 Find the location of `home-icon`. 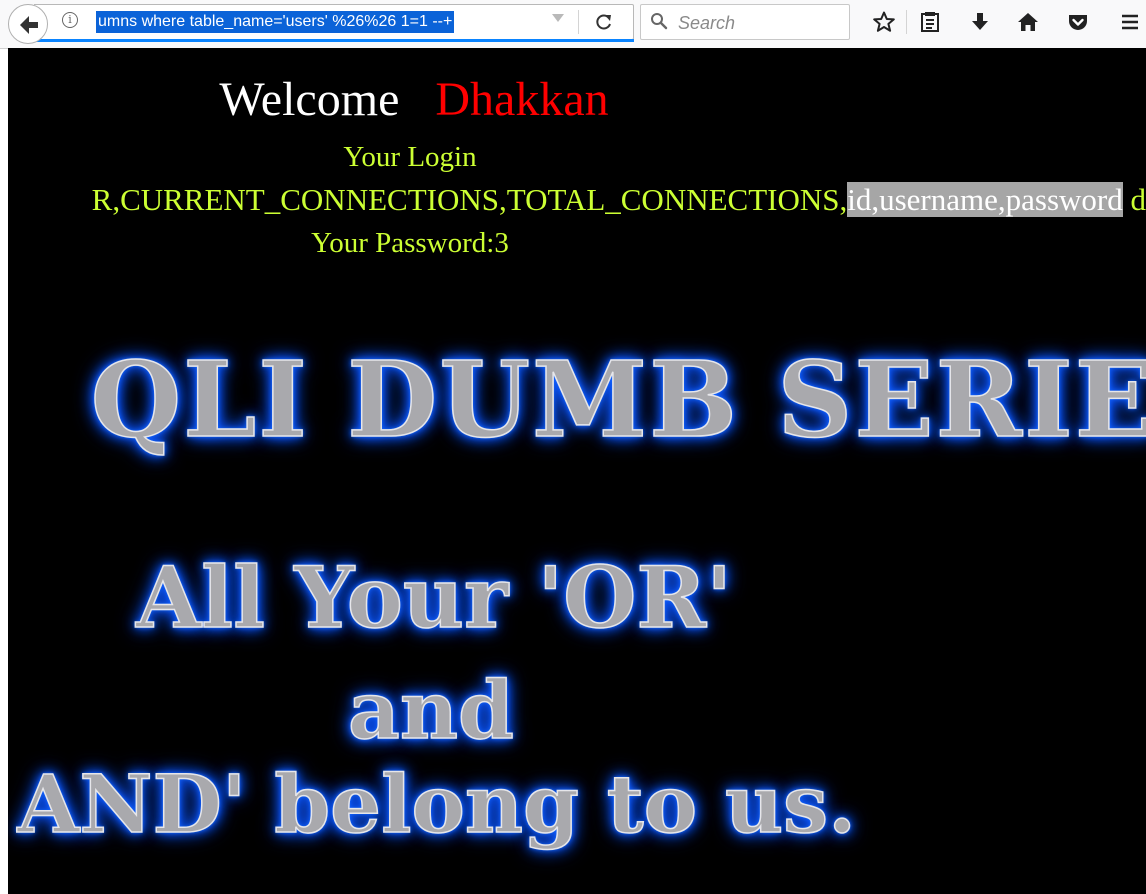

home-icon is located at coordinates (1028, 22).